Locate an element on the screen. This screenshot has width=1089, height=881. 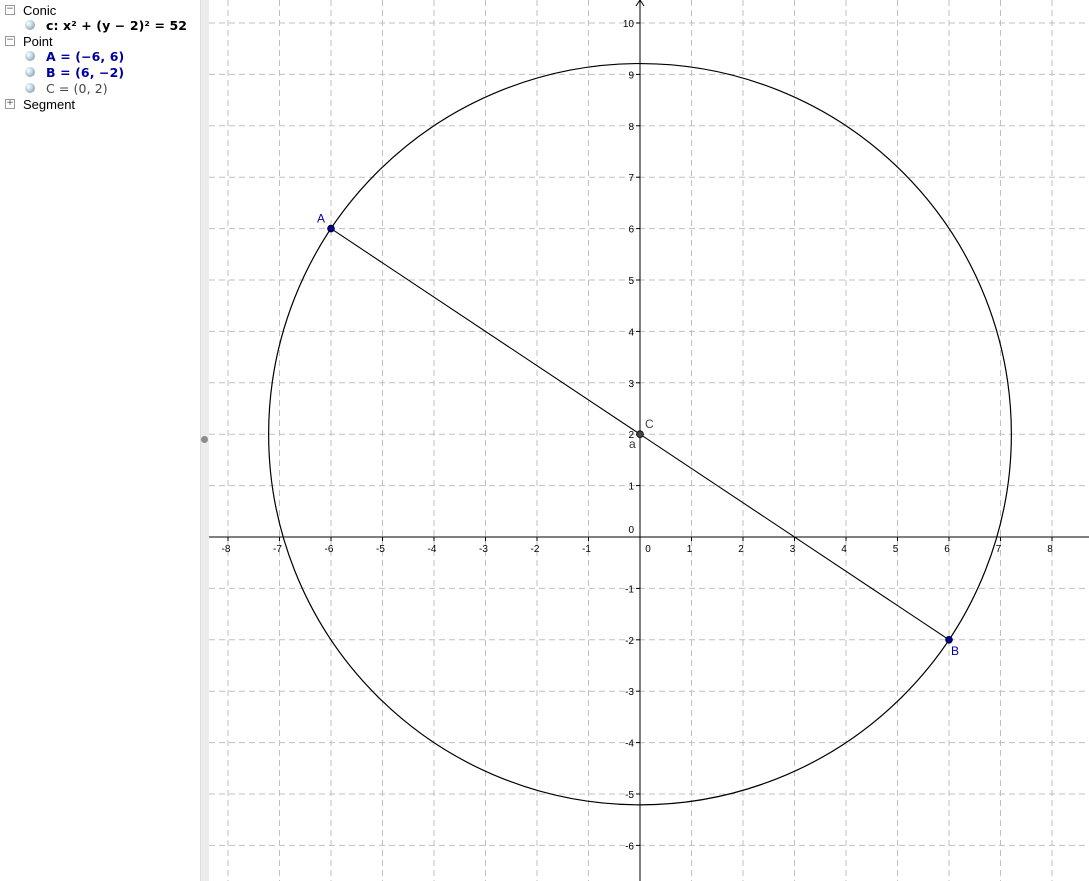
y-tick-label: 1 is located at coordinates (631, 487).